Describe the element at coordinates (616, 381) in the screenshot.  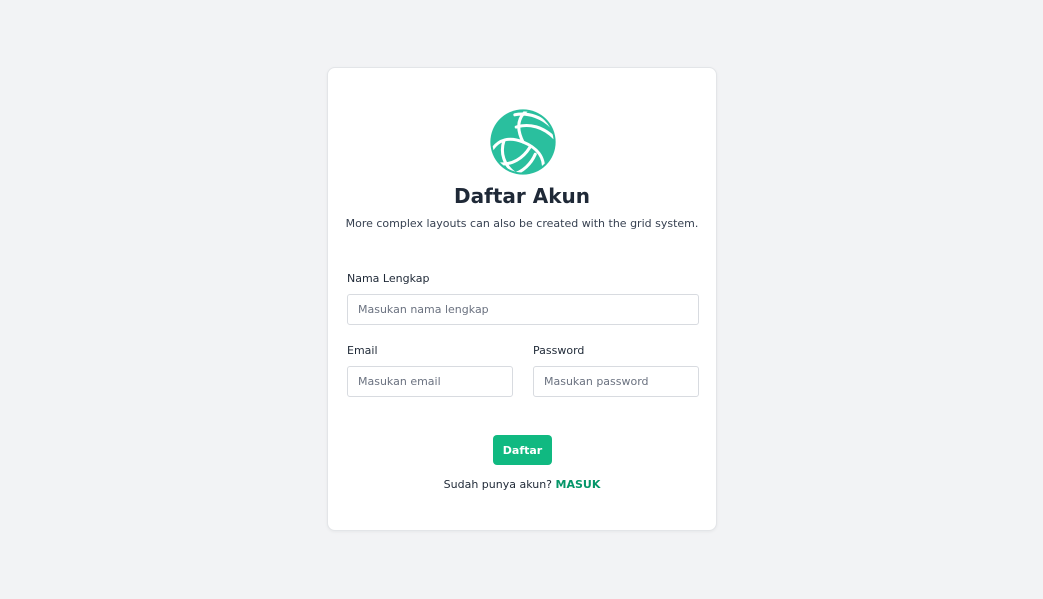
I see `password-input` at that location.